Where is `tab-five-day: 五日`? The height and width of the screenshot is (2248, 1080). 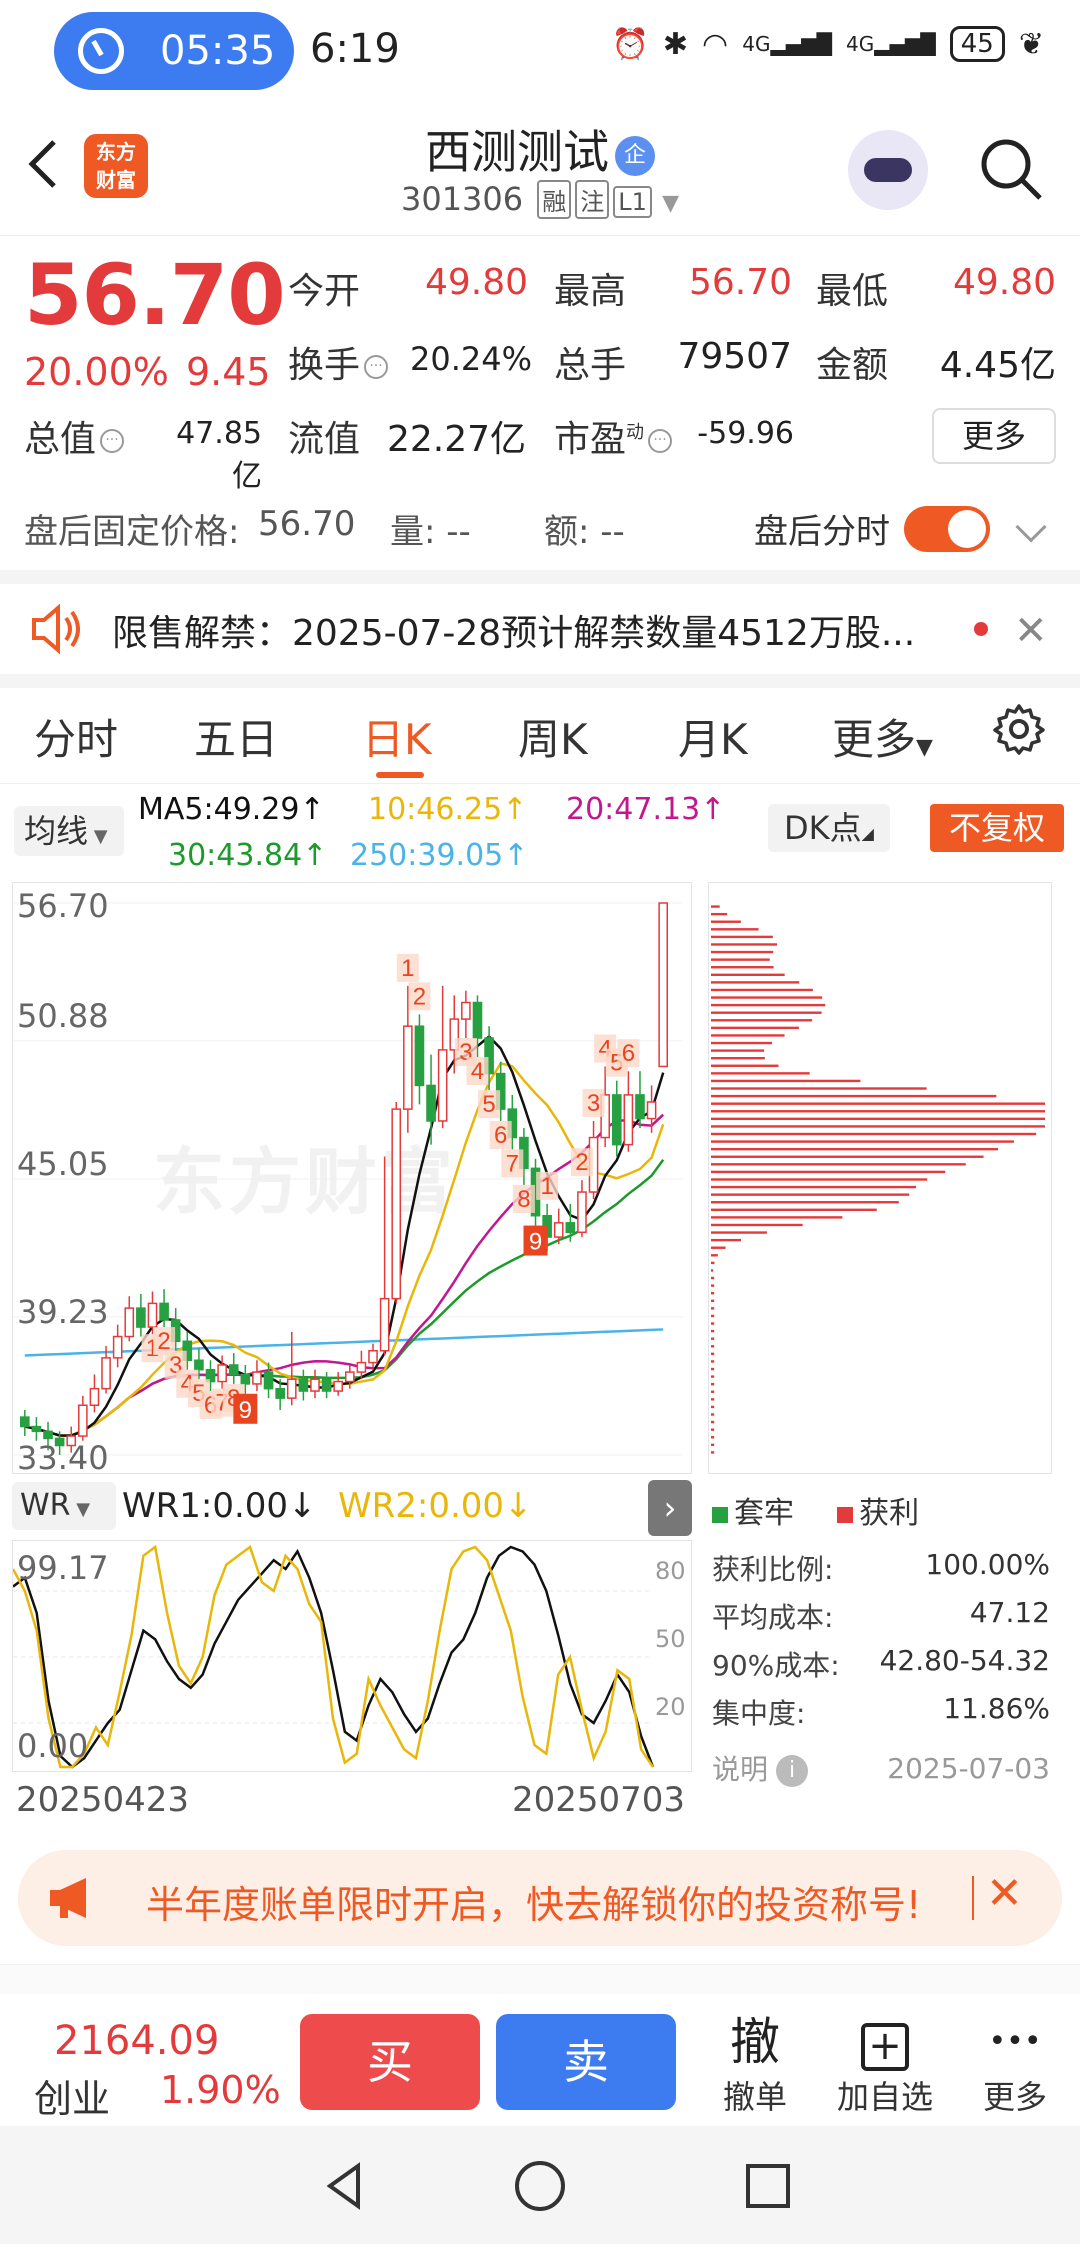 tab-five-day: 五日 is located at coordinates (236, 736).